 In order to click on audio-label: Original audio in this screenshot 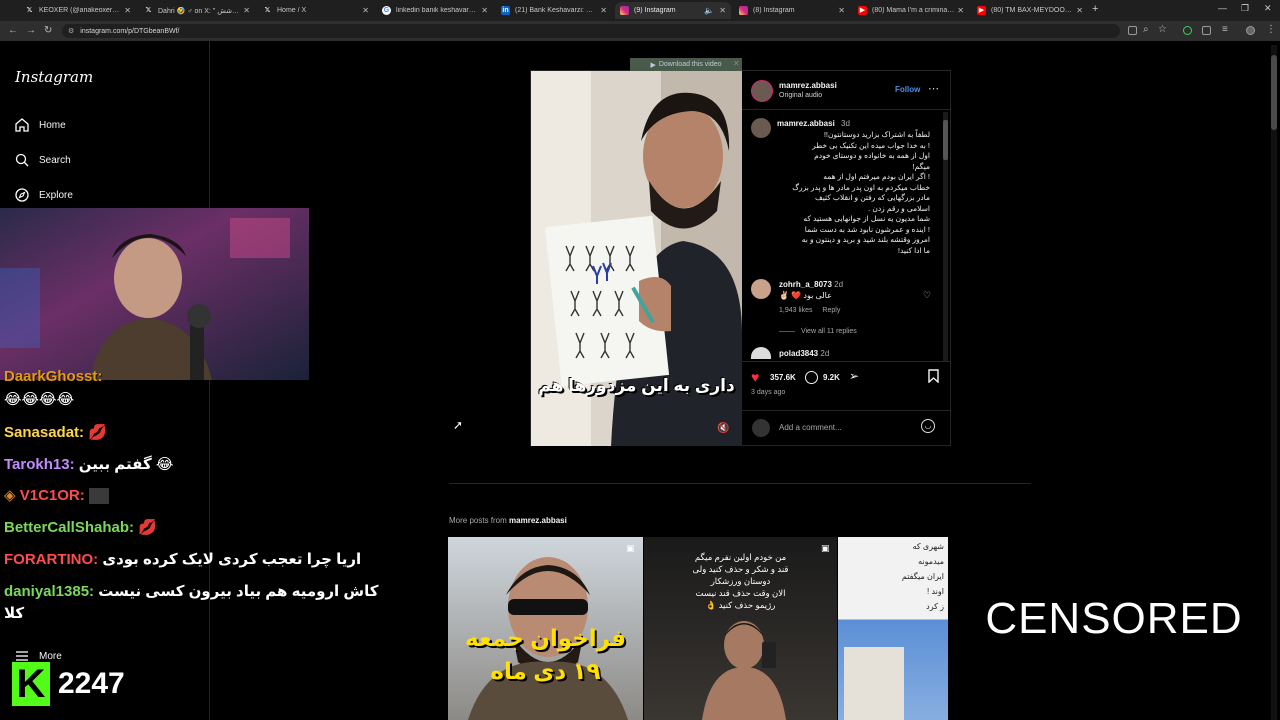, I will do `click(800, 95)`.